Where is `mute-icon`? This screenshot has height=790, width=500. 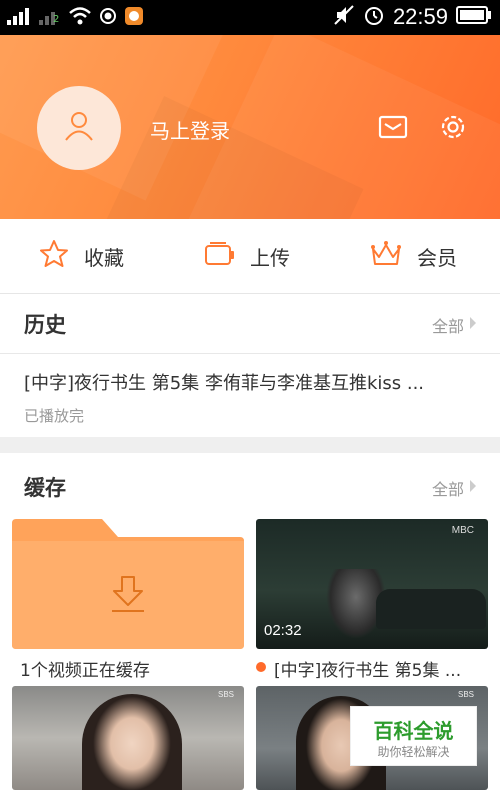
mute-icon is located at coordinates (344, 17).